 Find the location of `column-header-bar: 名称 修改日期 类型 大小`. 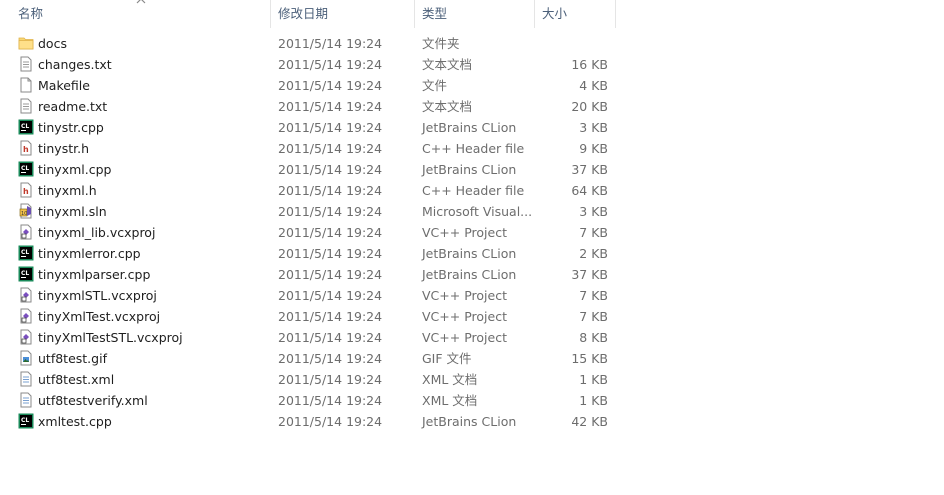

column-header-bar: 名称 修改日期 类型 大小 is located at coordinates (308, 14).